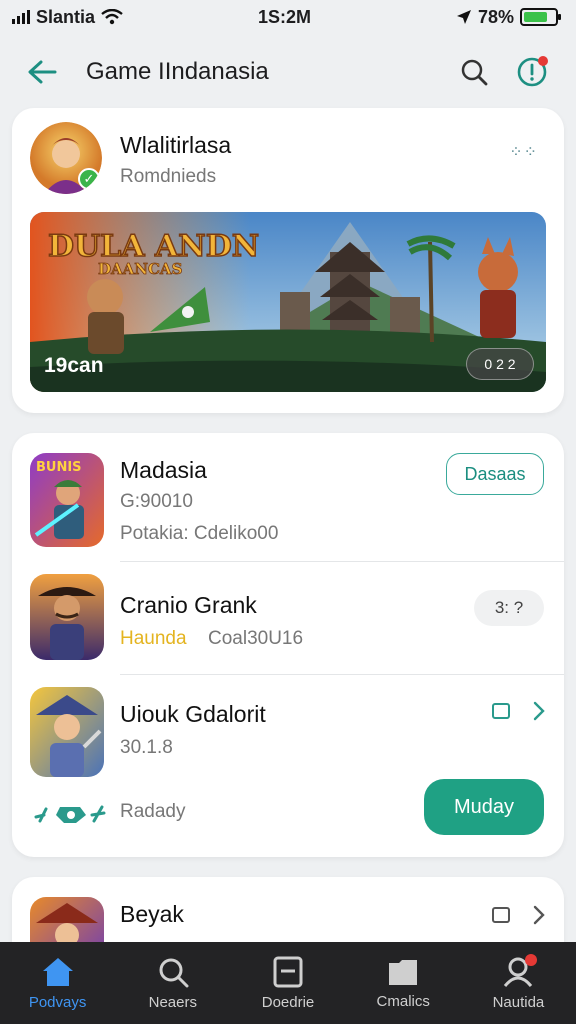  What do you see at coordinates (168, 176) in the screenshot?
I see `featured-subtitle: Romdnieds` at bounding box center [168, 176].